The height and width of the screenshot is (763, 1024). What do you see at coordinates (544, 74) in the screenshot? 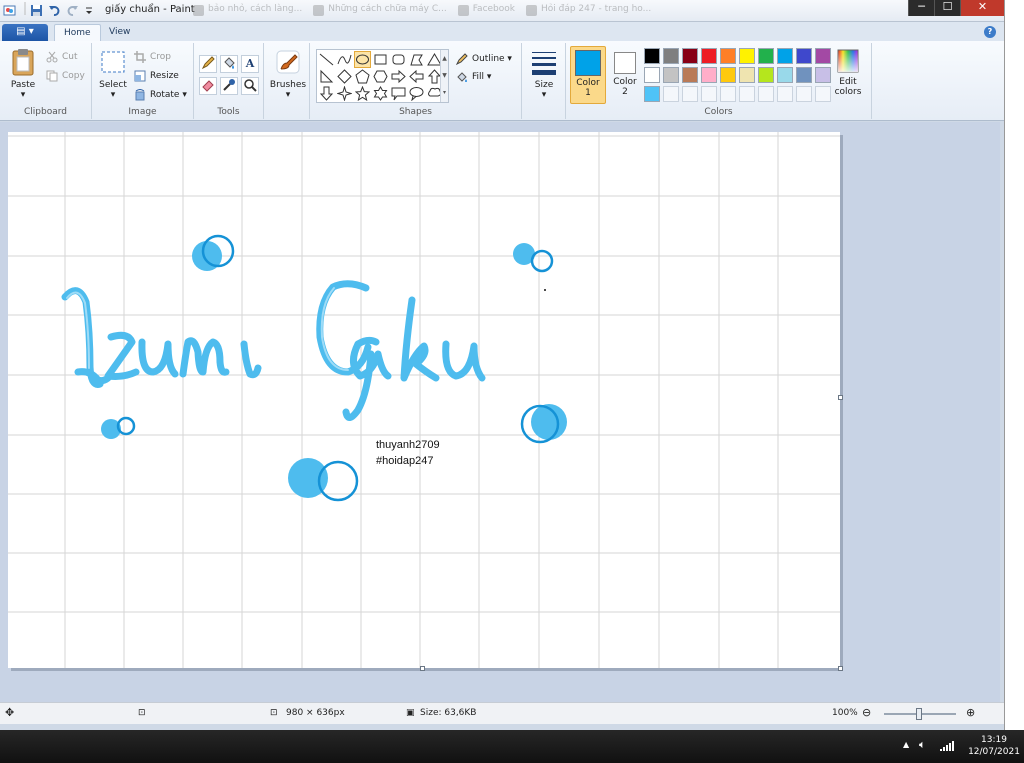
I see `size-button: Size ▾` at bounding box center [544, 74].